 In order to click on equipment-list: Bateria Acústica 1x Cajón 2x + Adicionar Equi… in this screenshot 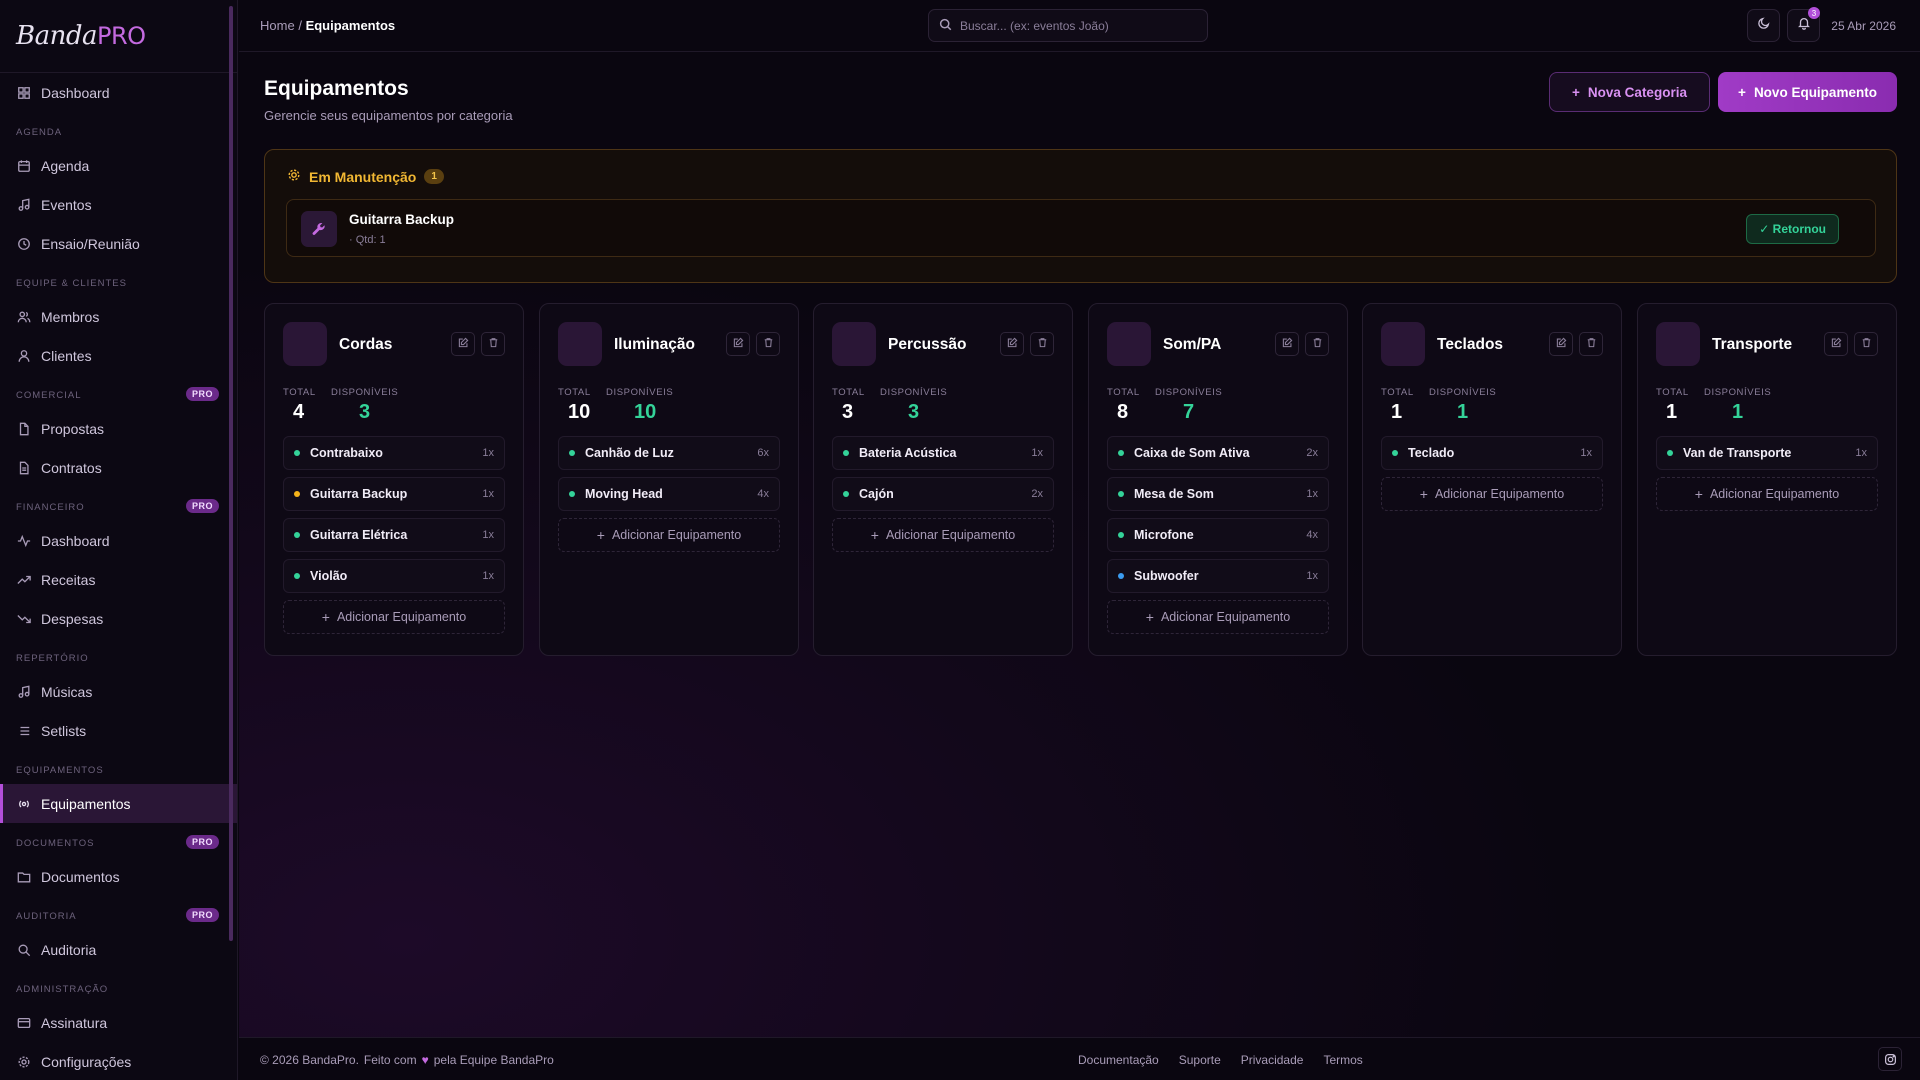, I will do `click(943, 494)`.